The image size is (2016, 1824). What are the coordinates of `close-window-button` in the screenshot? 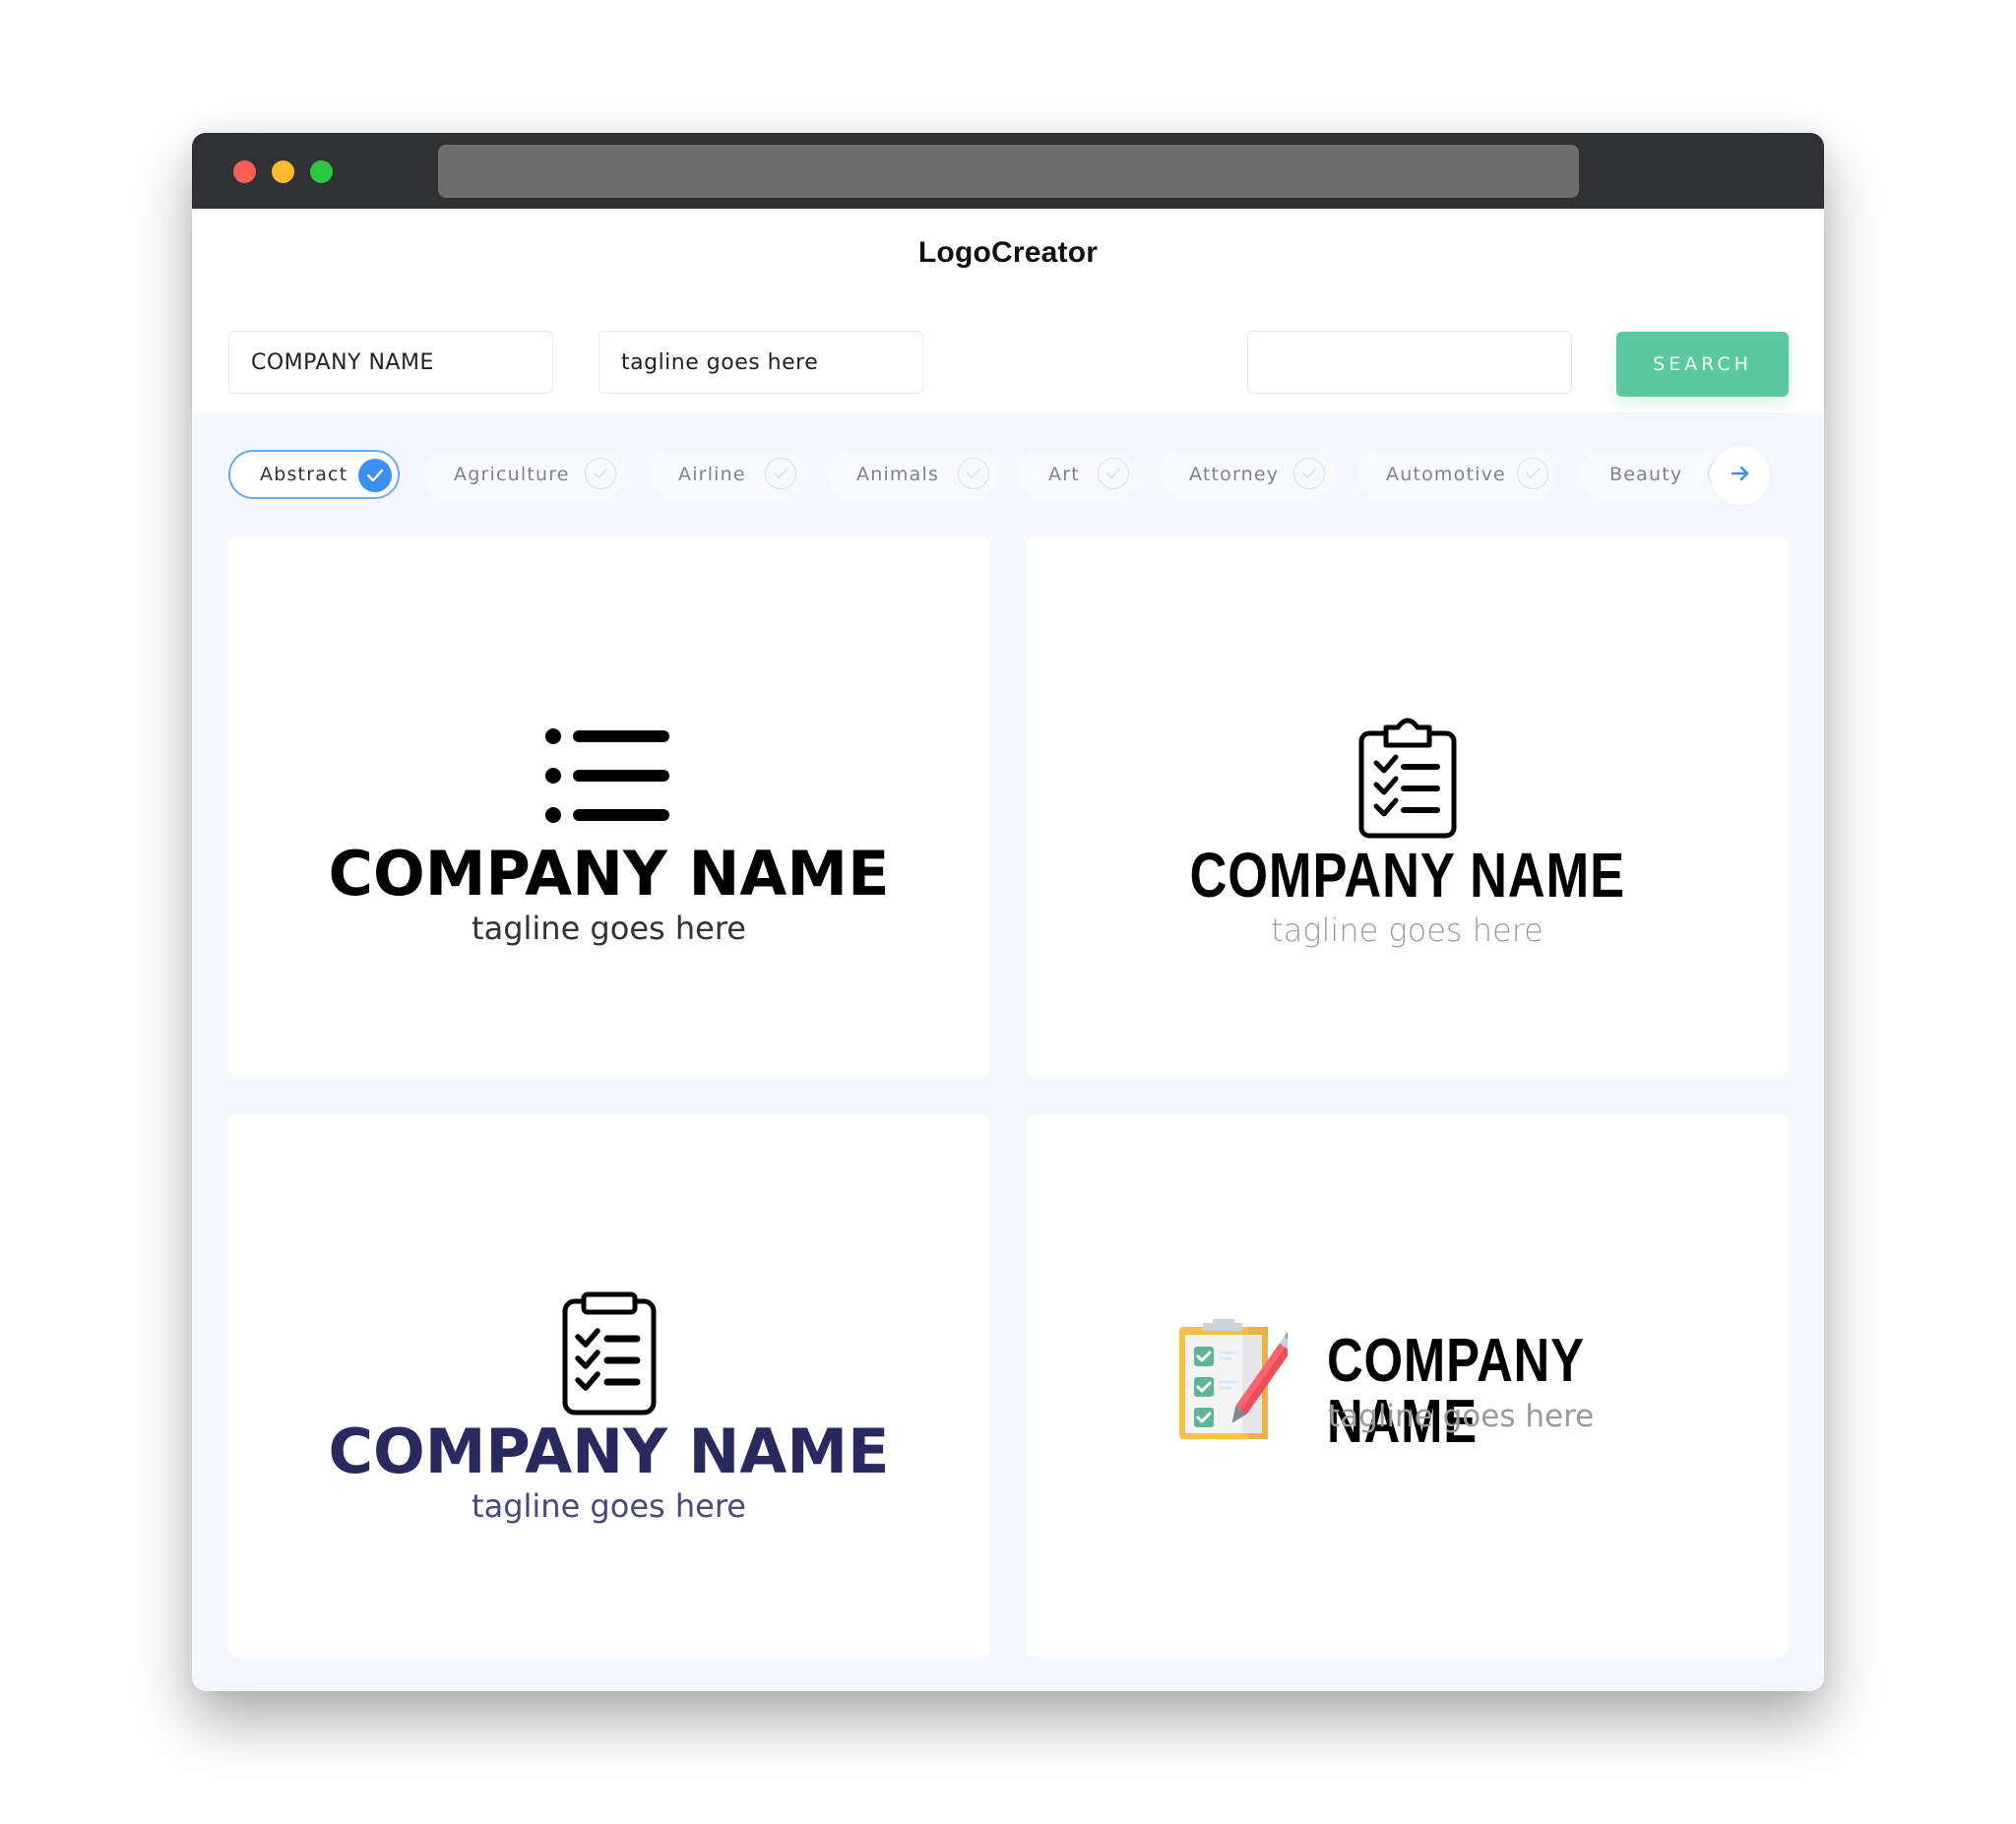 It's located at (244, 171).